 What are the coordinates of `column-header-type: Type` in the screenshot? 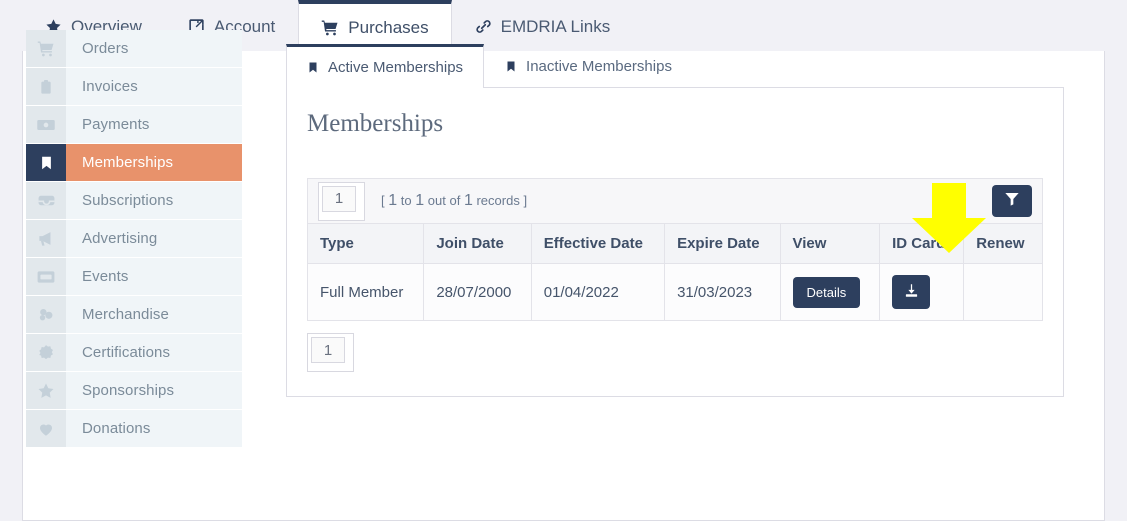 It's located at (365, 244).